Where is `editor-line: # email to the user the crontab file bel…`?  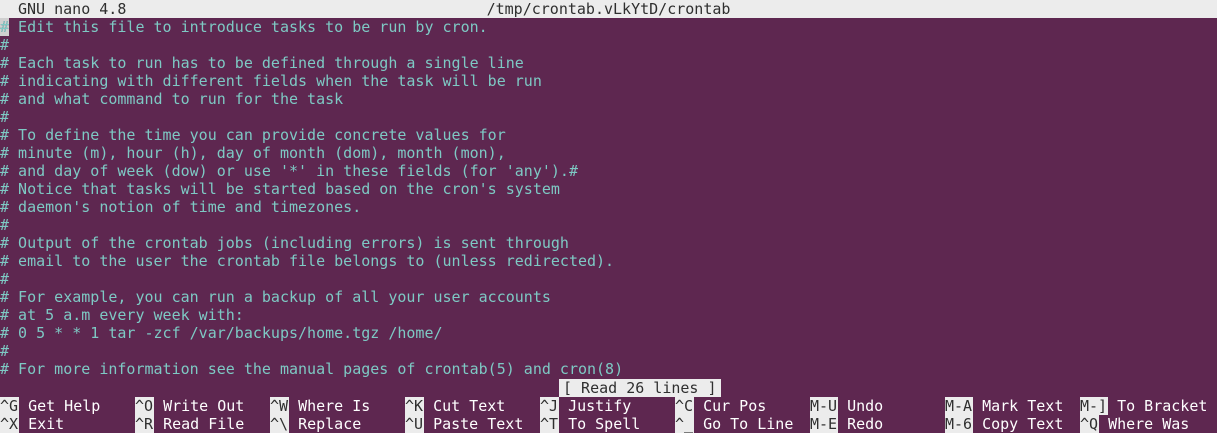 editor-line: # email to the user the crontab file bel… is located at coordinates (307, 261).